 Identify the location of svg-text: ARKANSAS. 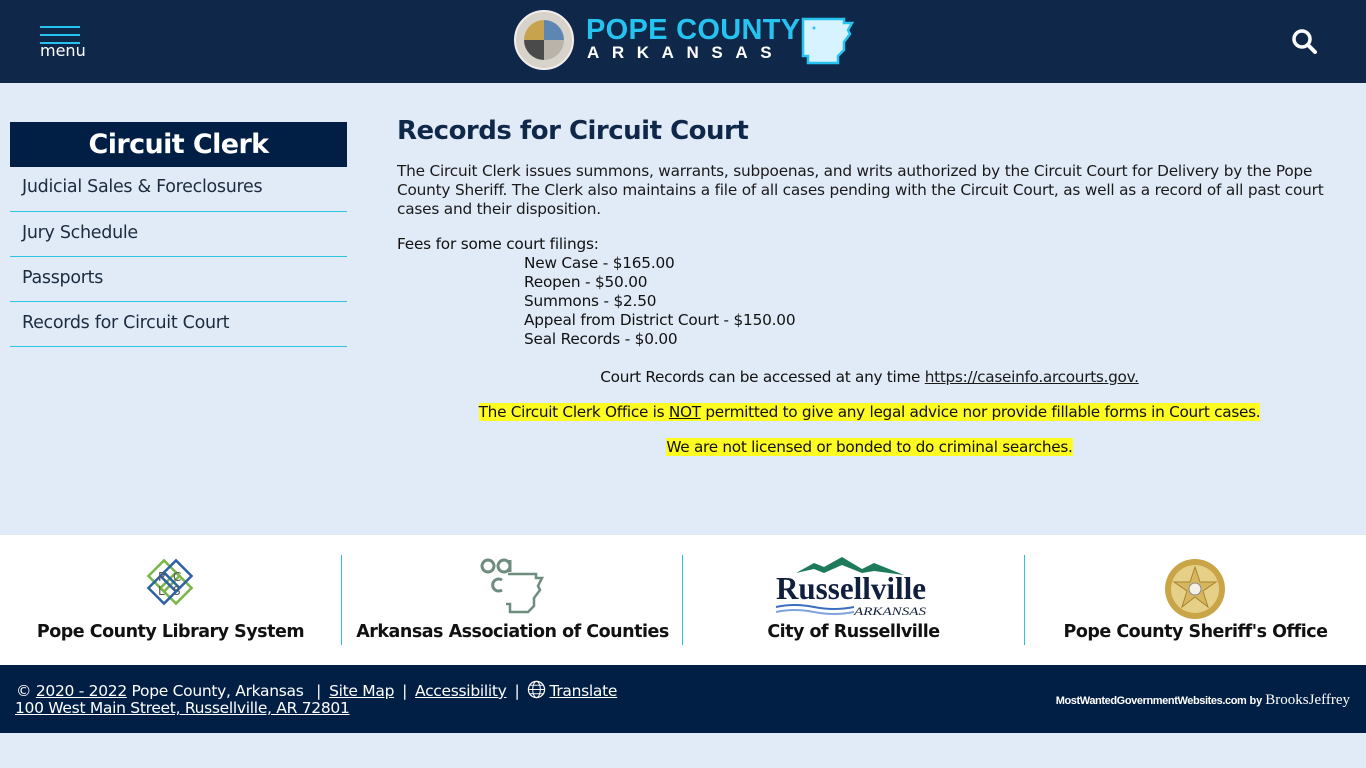
(889, 611).